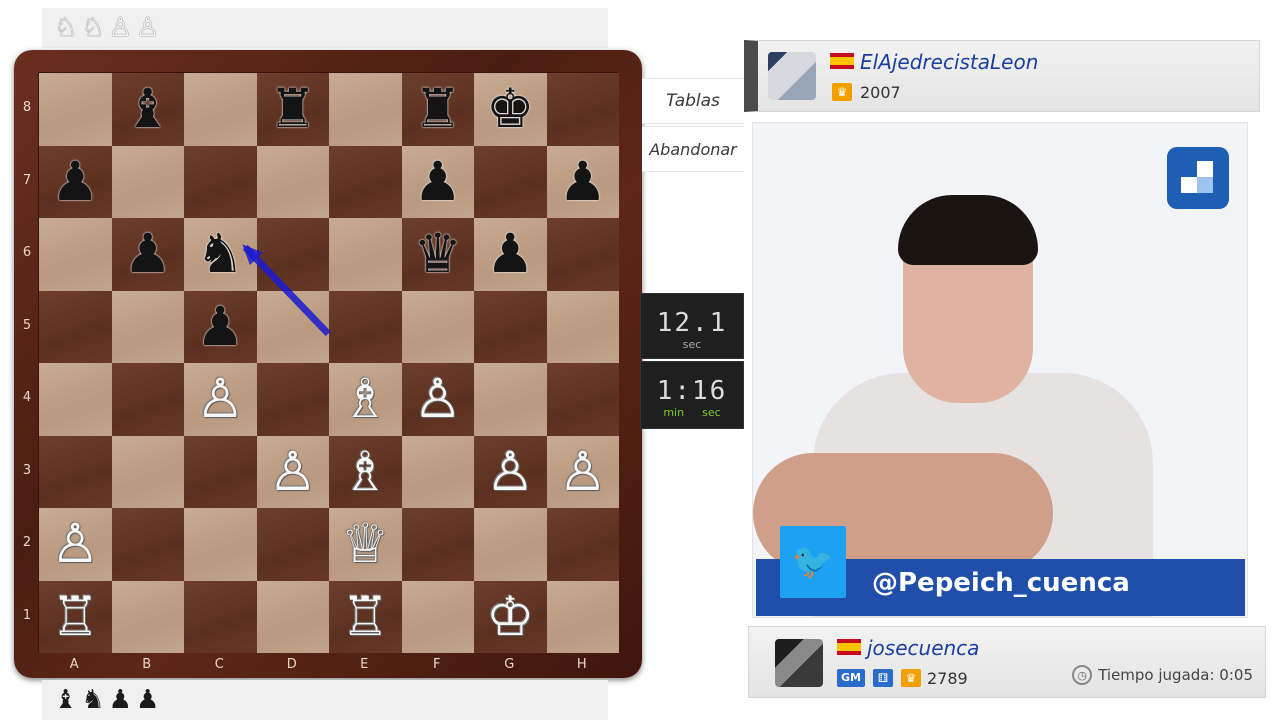 This screenshot has height=720, width=1280. Describe the element at coordinates (75, 326) in the screenshot. I see `square-a5` at that location.